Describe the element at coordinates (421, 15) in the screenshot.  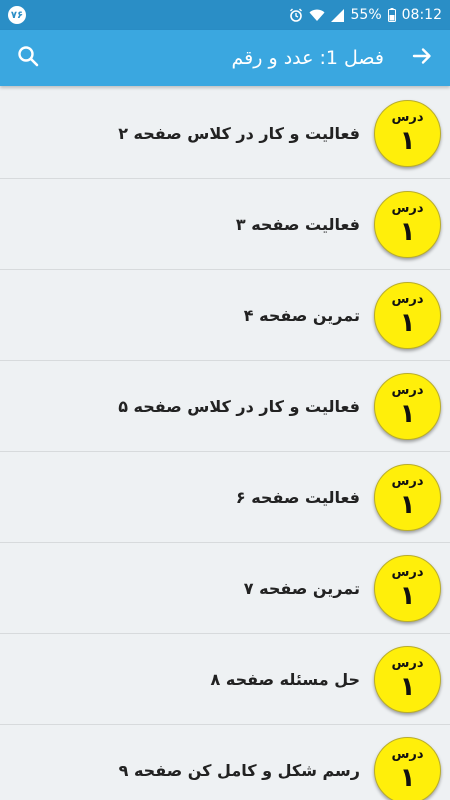
I see `status-time: 08:12` at that location.